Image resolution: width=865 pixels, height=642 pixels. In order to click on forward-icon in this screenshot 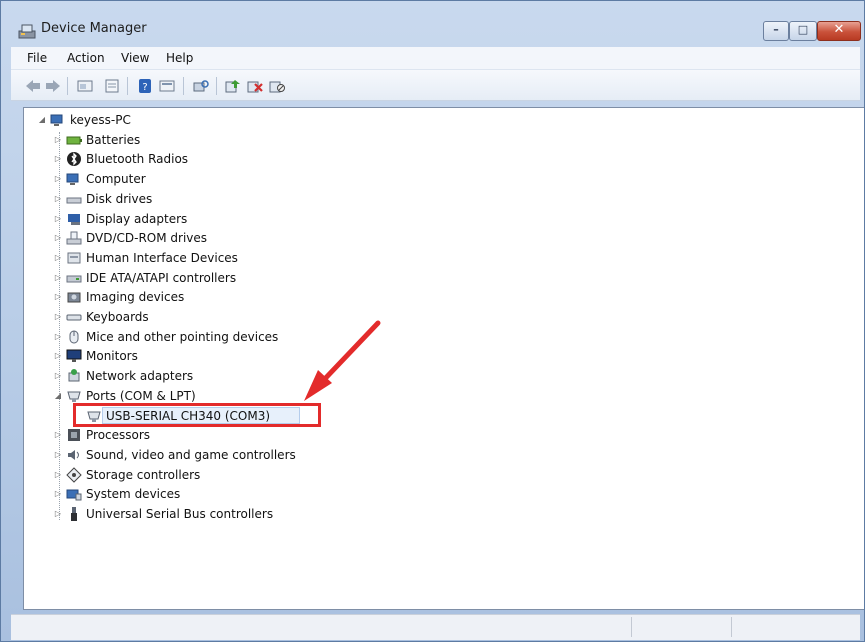, I will do `click(53, 86)`.